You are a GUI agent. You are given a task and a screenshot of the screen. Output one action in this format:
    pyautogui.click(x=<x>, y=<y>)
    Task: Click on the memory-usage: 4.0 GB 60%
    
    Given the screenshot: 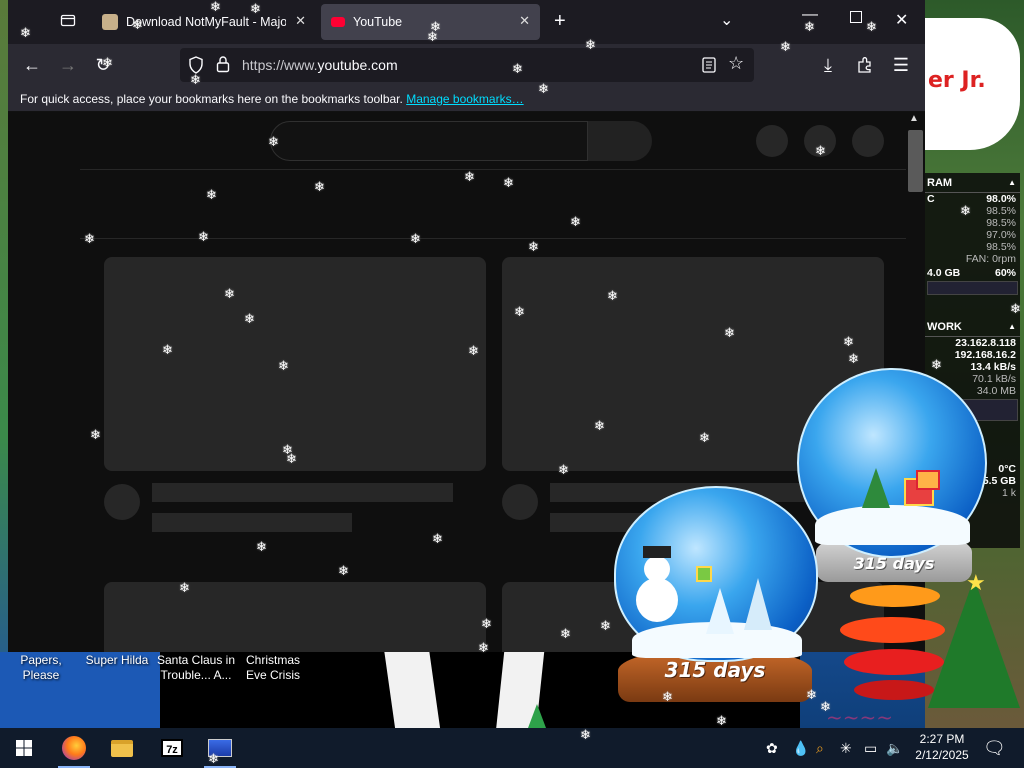 What is the action you would take?
    pyautogui.click(x=971, y=273)
    